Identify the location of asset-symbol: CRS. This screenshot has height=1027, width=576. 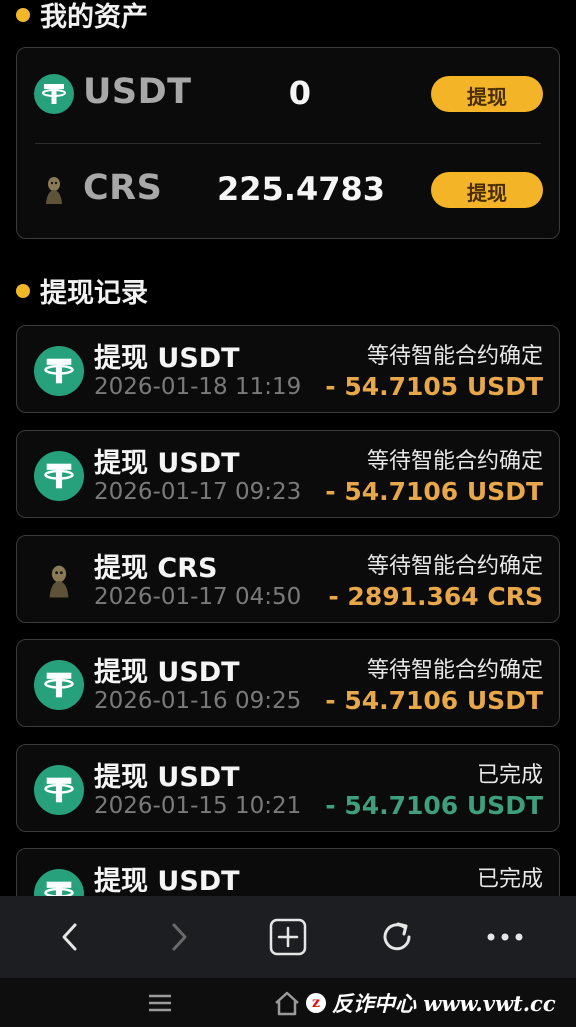
(123, 188).